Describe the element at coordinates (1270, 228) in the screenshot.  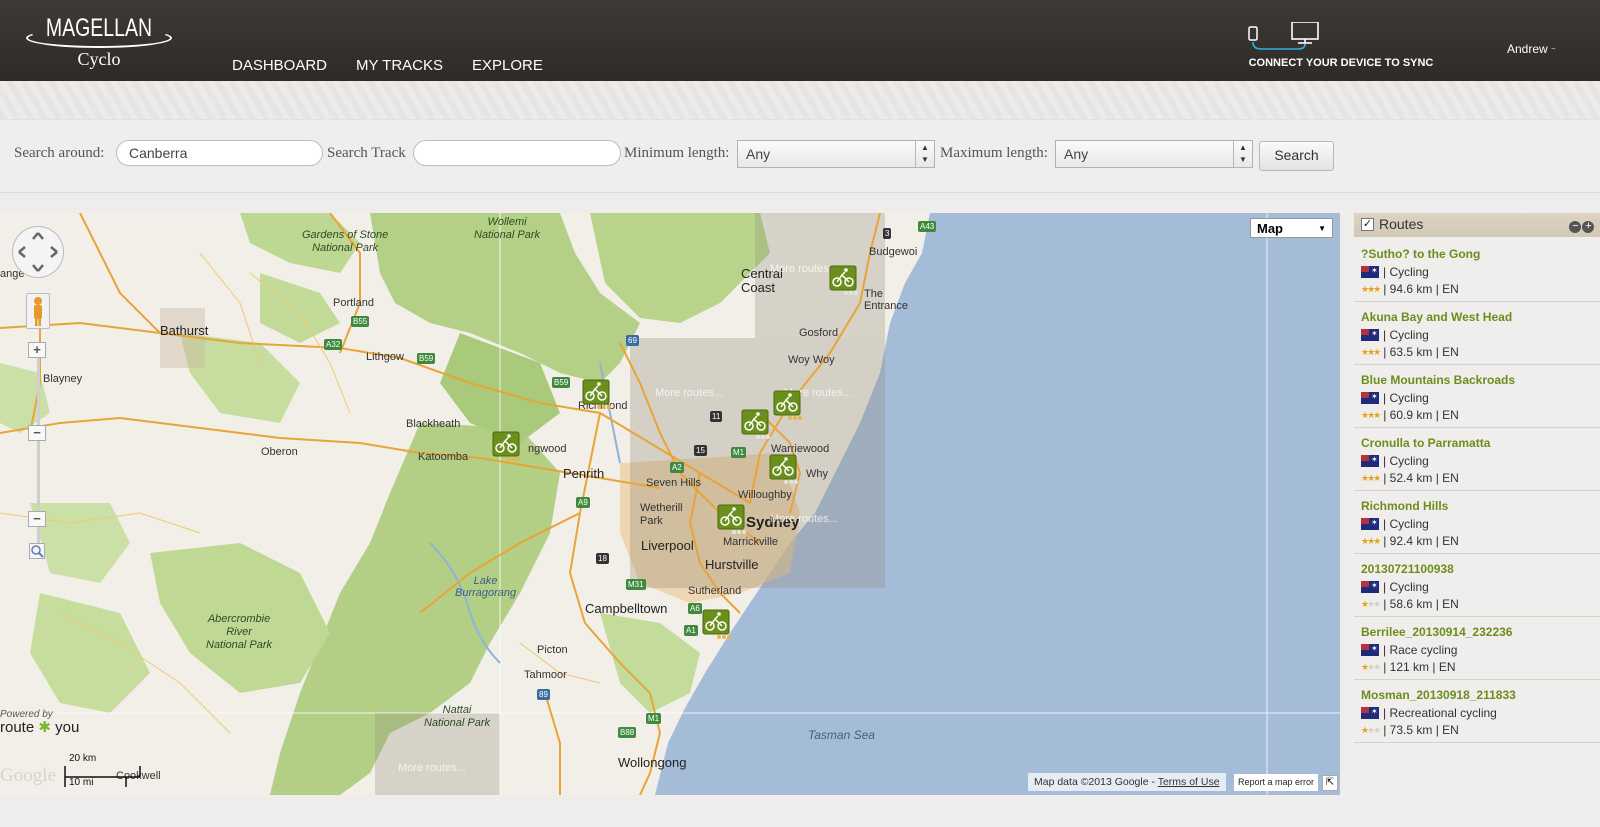
I see `map-type-value: Map` at that location.